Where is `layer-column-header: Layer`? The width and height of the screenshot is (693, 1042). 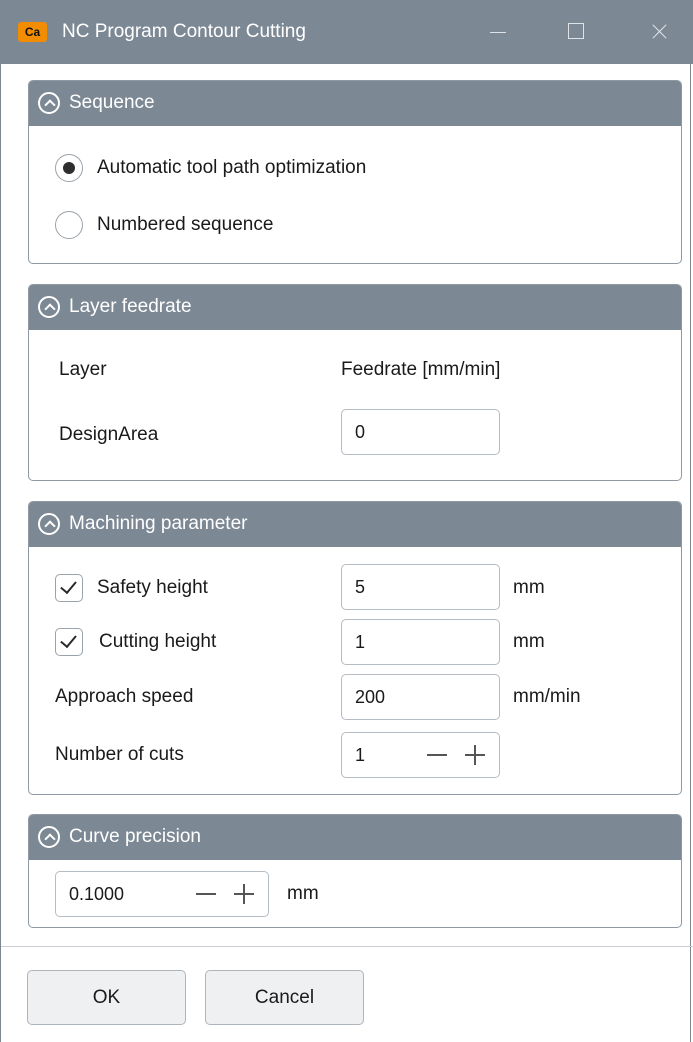 layer-column-header: Layer is located at coordinates (83, 369).